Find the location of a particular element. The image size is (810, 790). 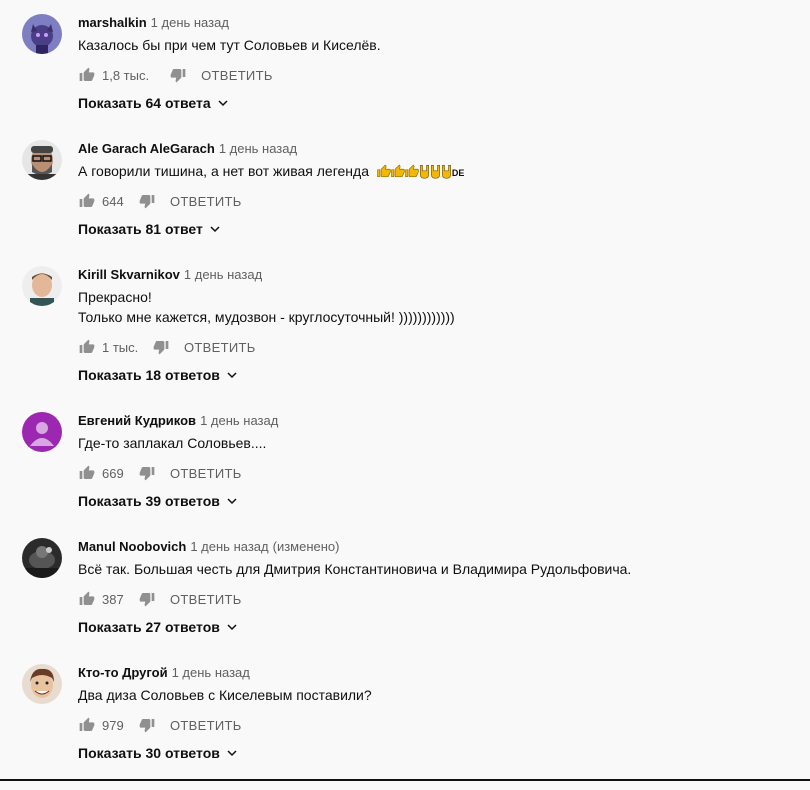

author-name: Kirill Skvarnikov is located at coordinates (129, 274).